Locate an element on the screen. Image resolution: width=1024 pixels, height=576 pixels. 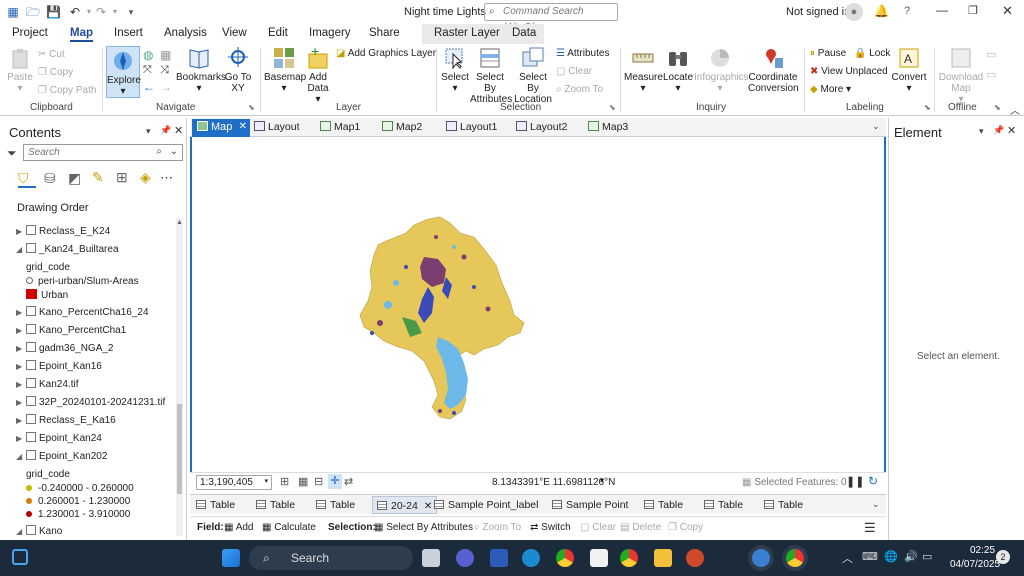
locate-button: Locate ▾ is located at coordinates (678, 70).